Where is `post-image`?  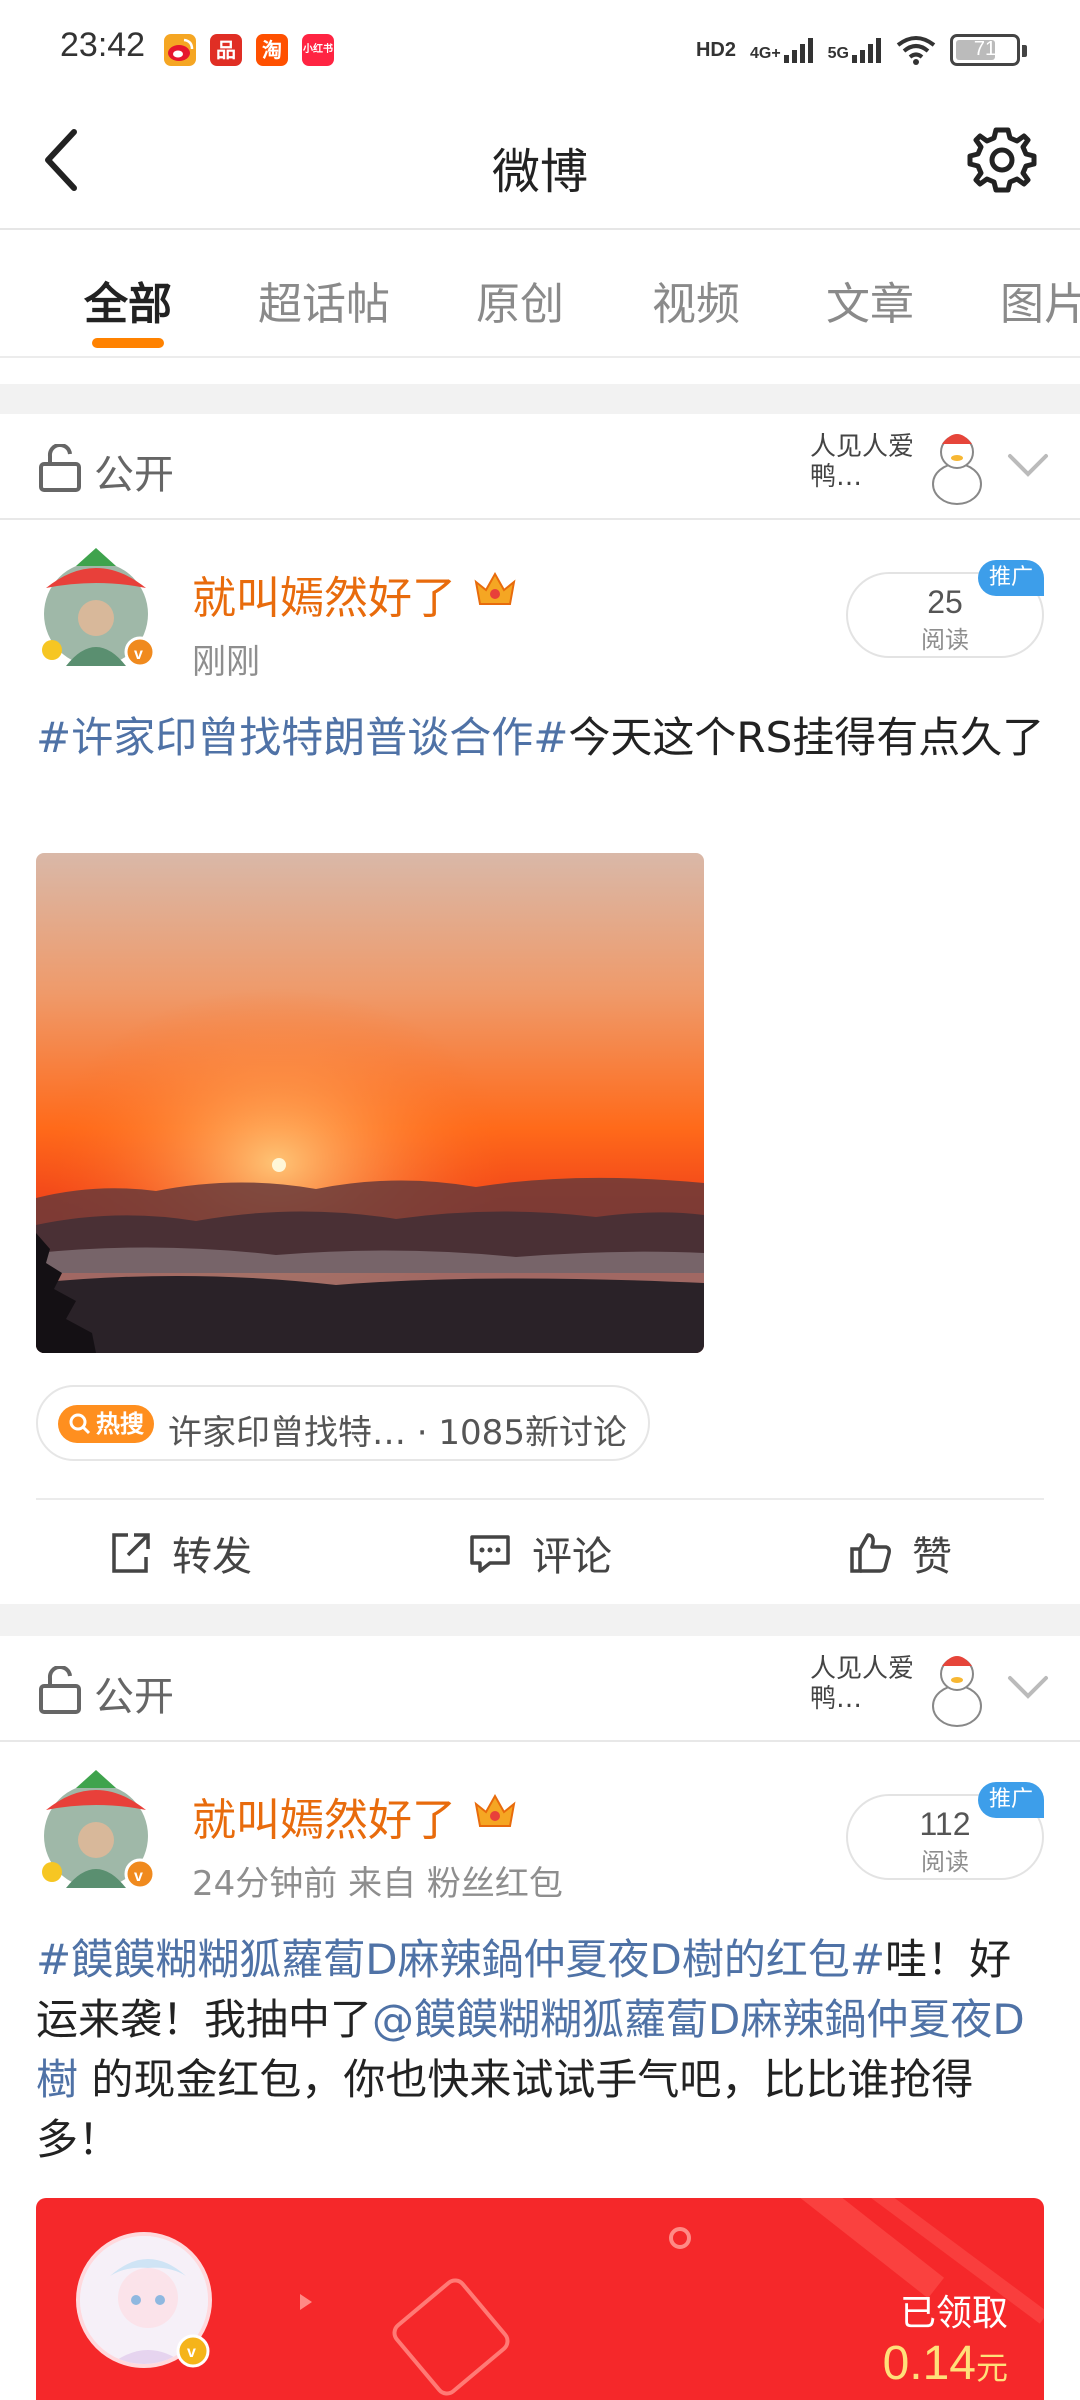
post-image is located at coordinates (370, 1103).